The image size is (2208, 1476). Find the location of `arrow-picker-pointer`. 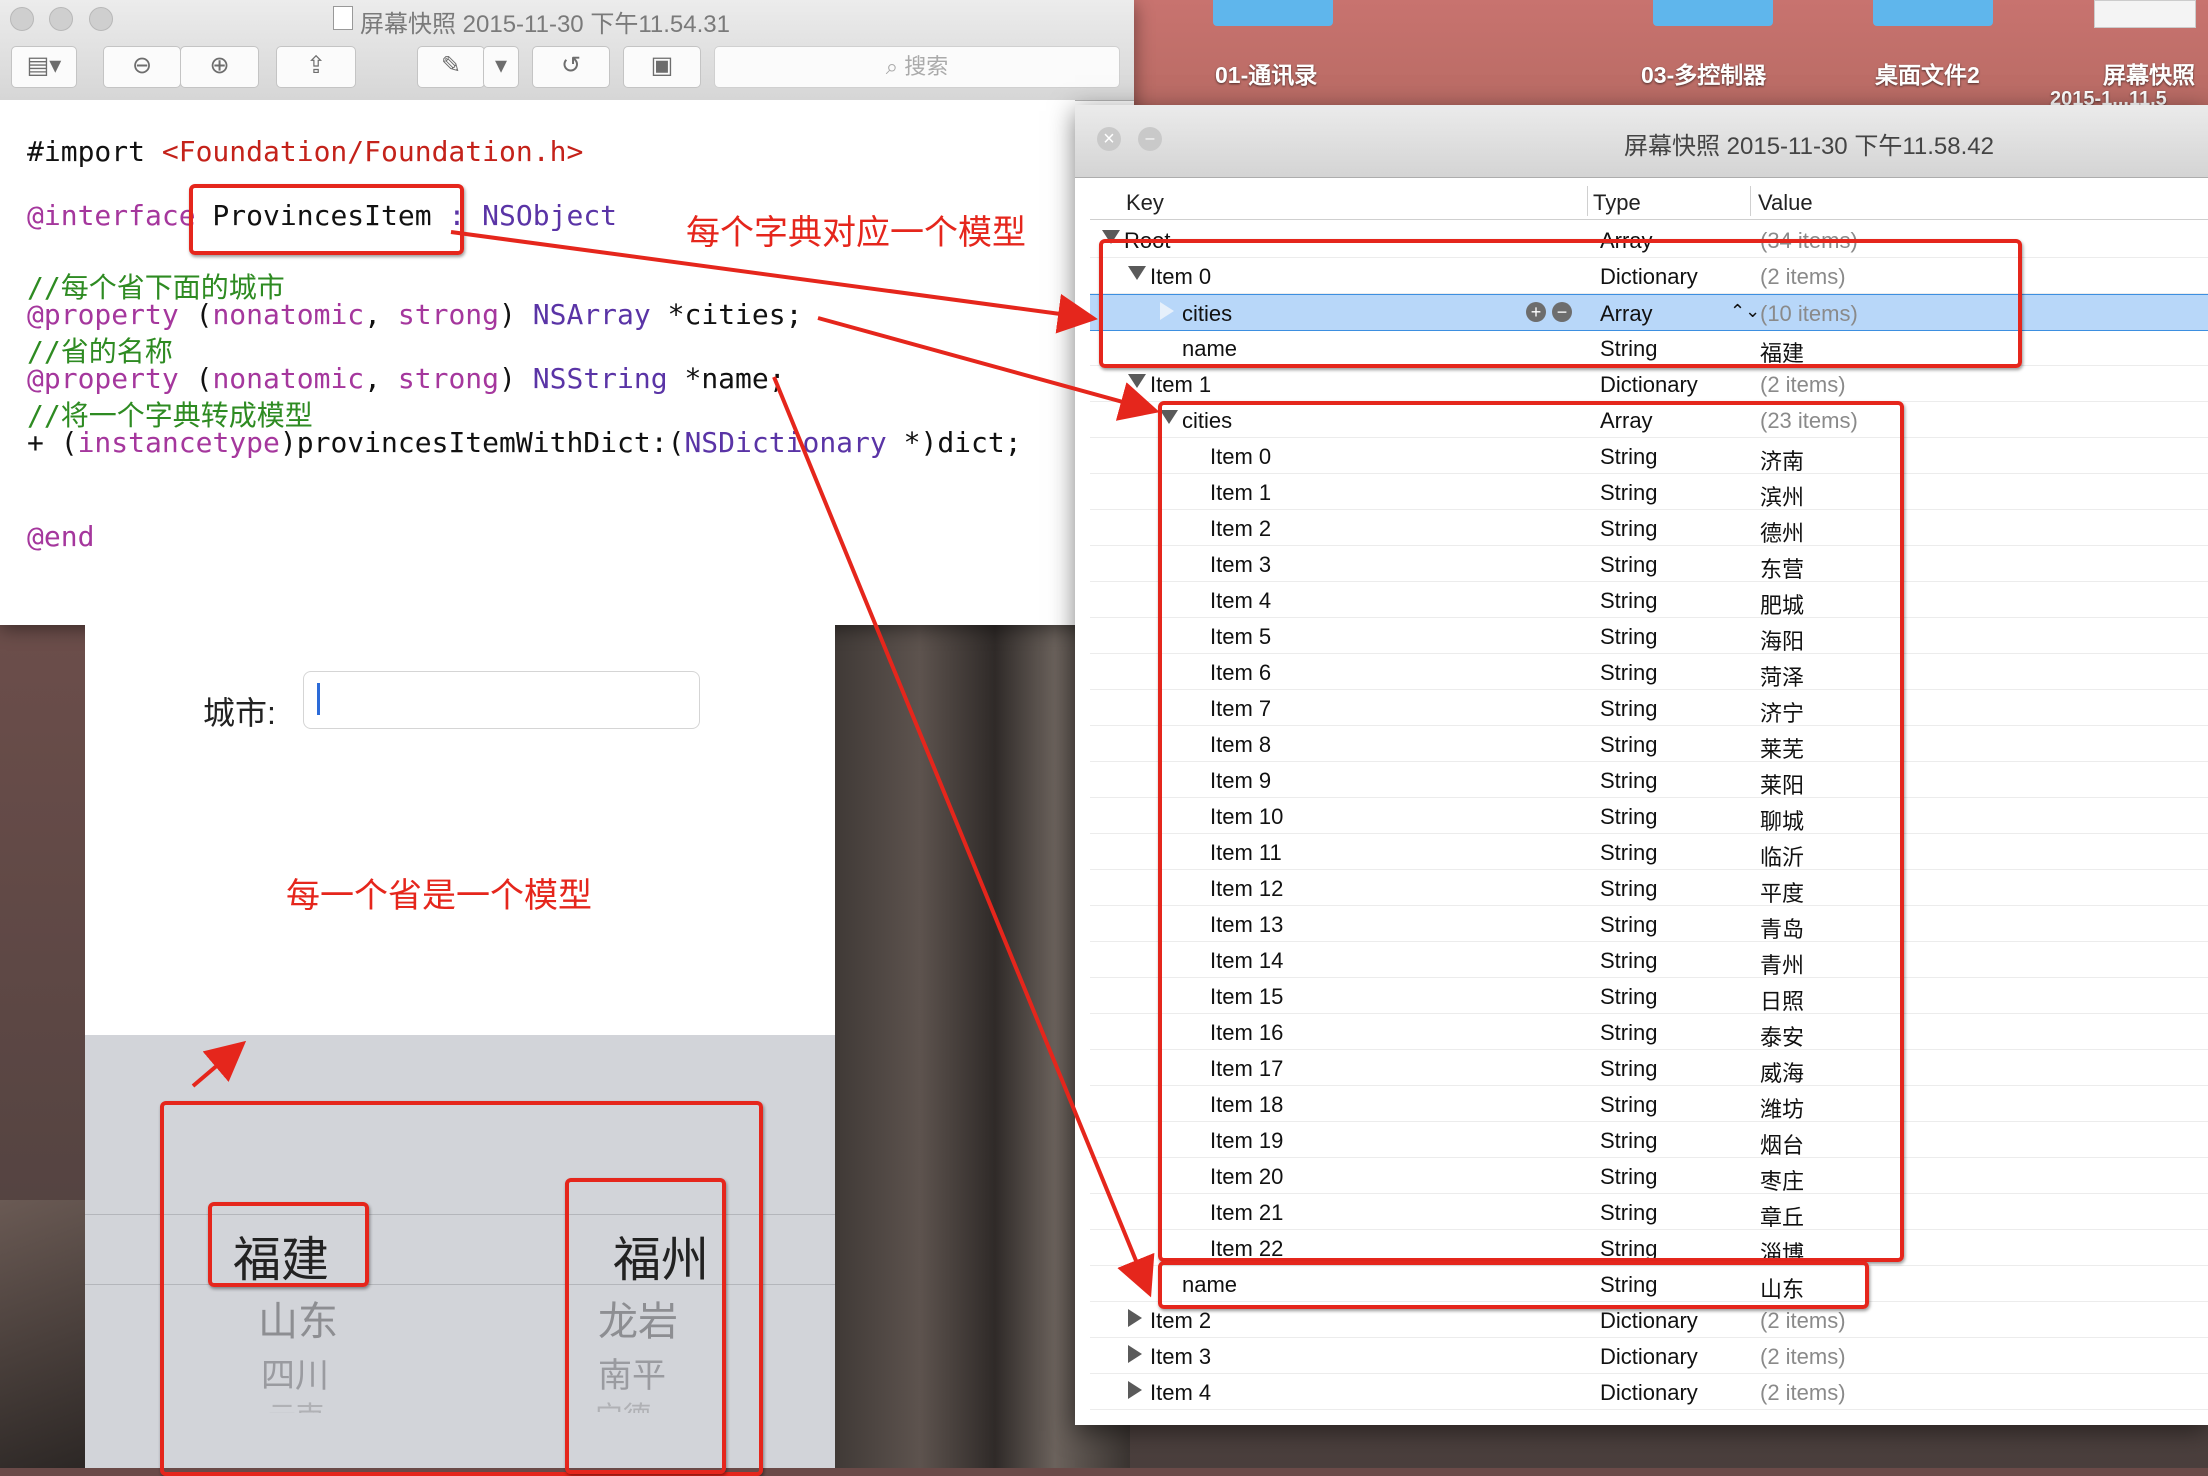

arrow-picker-pointer is located at coordinates (219, 1064).